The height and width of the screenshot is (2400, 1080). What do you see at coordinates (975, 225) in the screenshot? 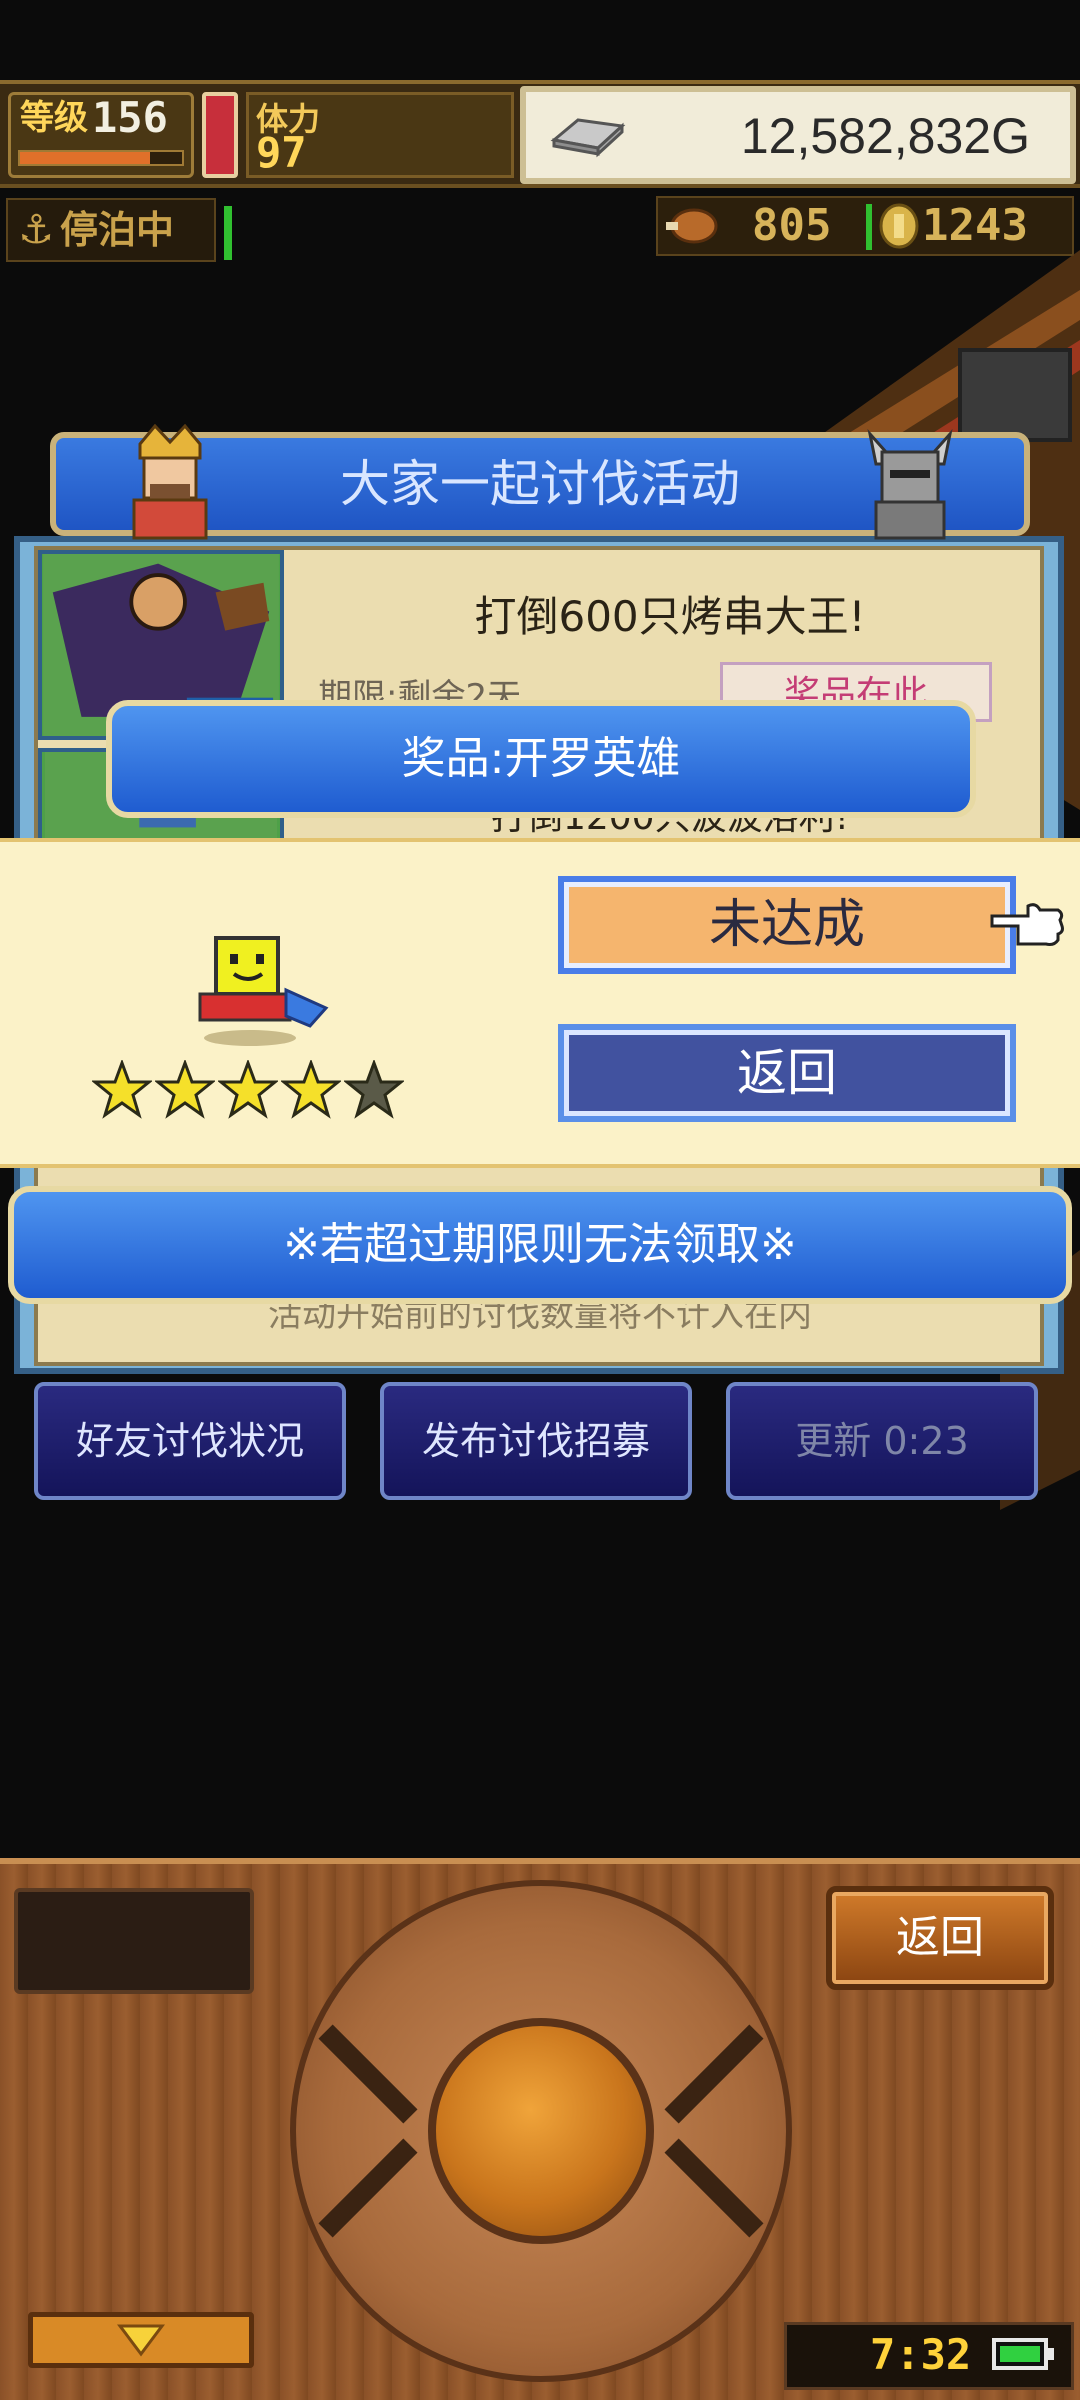
I see `medal-count: 1243` at bounding box center [975, 225].